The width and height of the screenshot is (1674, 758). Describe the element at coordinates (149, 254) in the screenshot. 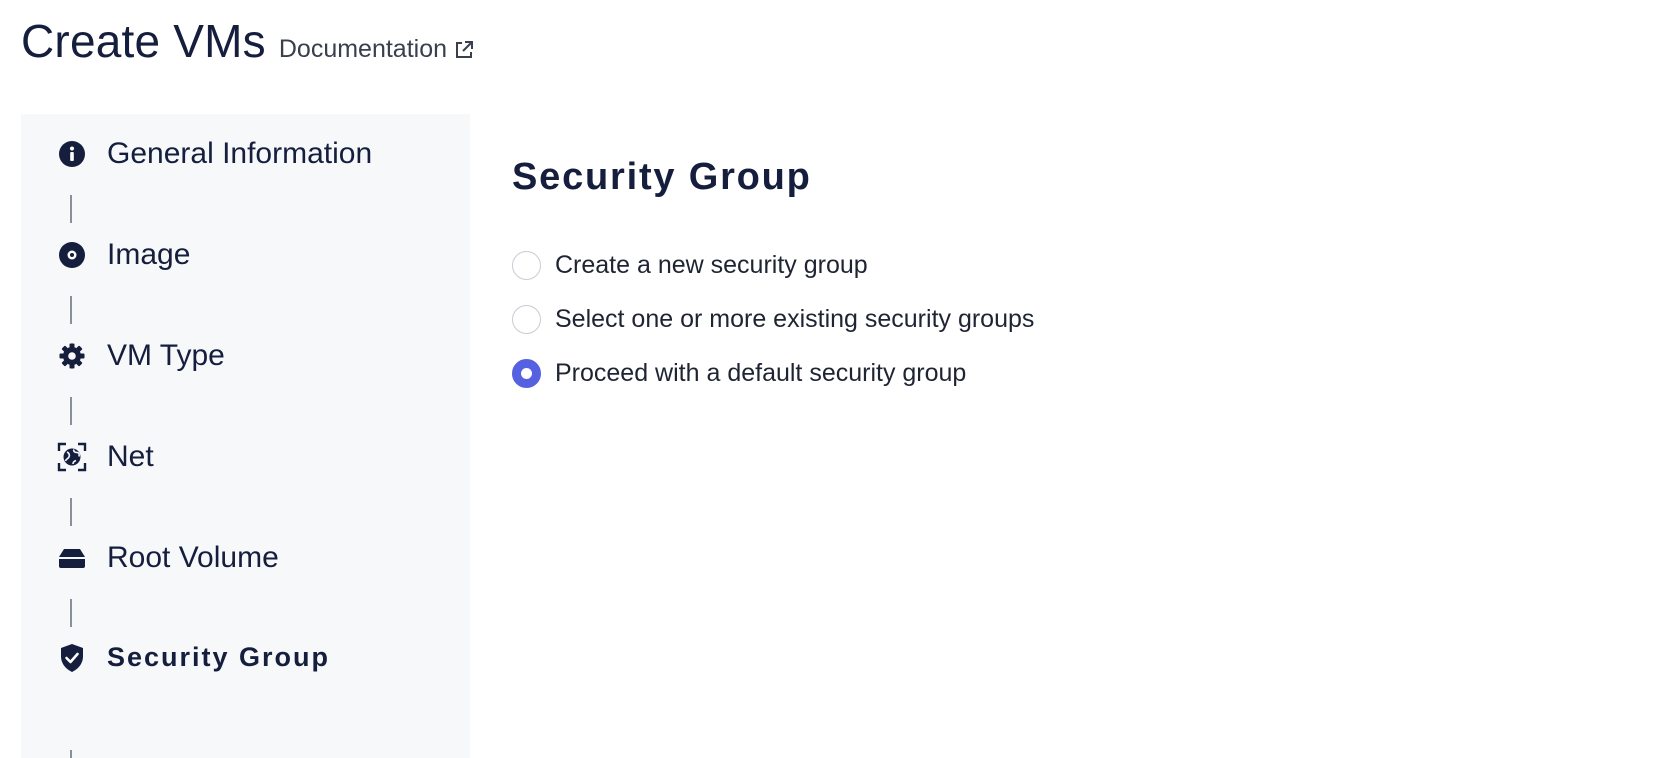

I see `step-label: Image` at that location.